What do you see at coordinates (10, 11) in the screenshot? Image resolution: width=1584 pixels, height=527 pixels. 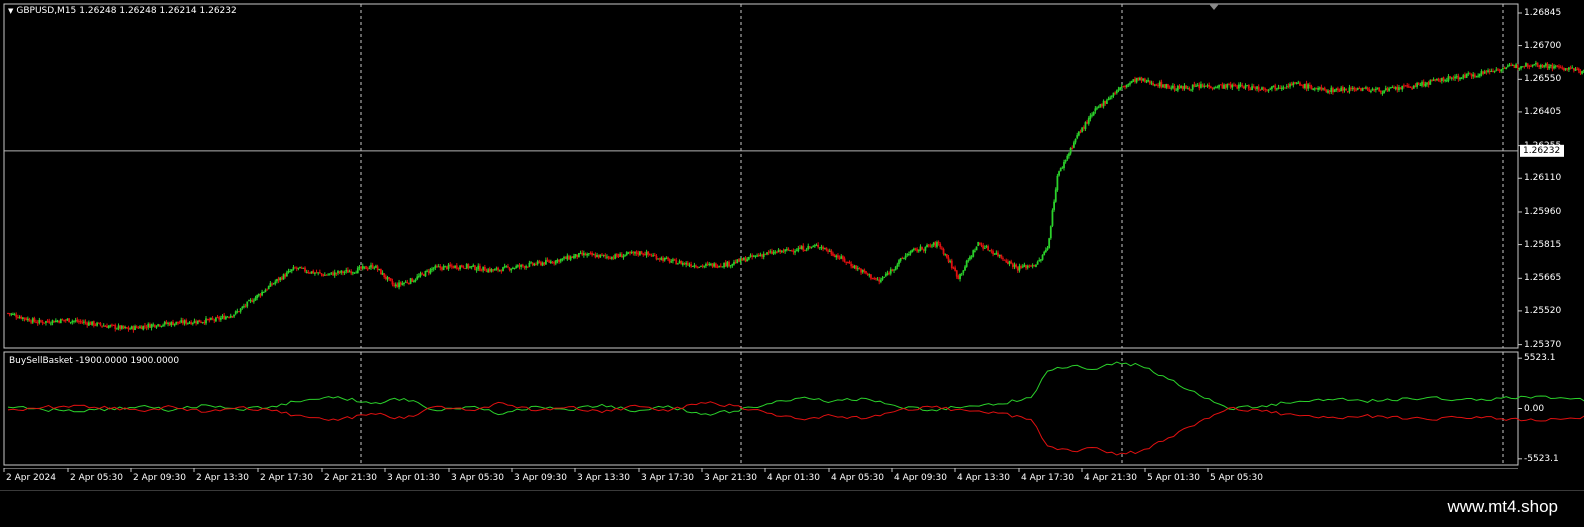 I see `triangle-down-icon: ▼` at bounding box center [10, 11].